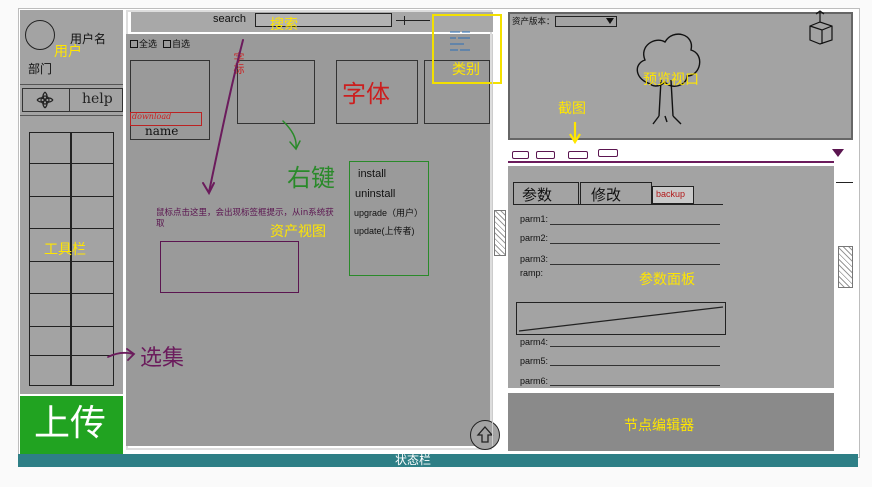  I want to click on tab-backup-label: backup, so click(671, 194).